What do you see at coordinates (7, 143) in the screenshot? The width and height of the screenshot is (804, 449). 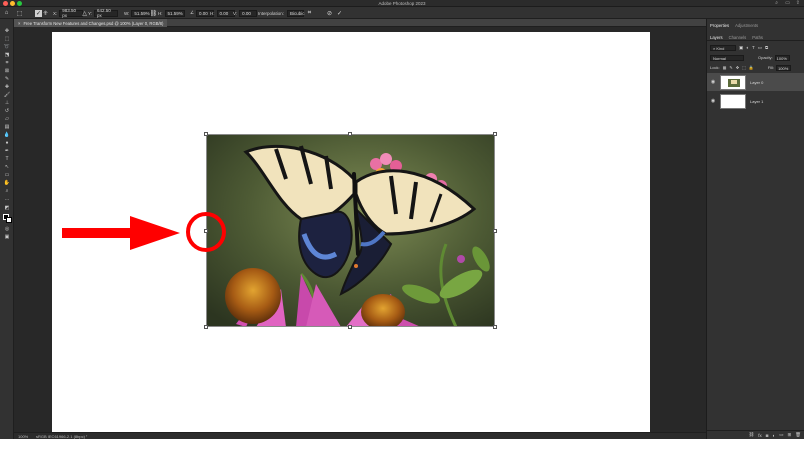 I see `dodge-tool-icon: ●` at bounding box center [7, 143].